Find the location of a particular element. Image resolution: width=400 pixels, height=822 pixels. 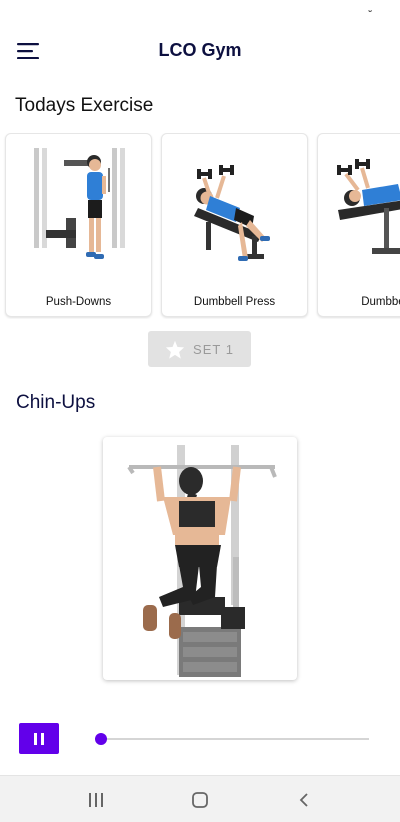

exercise-figure-card is located at coordinates (200, 558).